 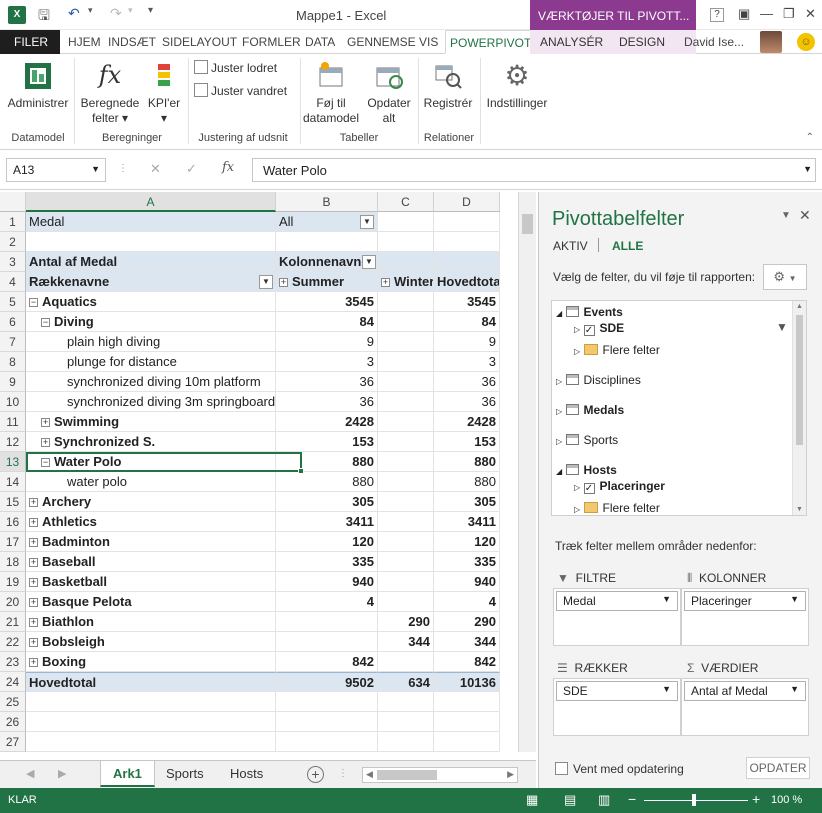 What do you see at coordinates (246, 774) in the screenshot?
I see `sheet-tab-hosts: Hosts` at bounding box center [246, 774].